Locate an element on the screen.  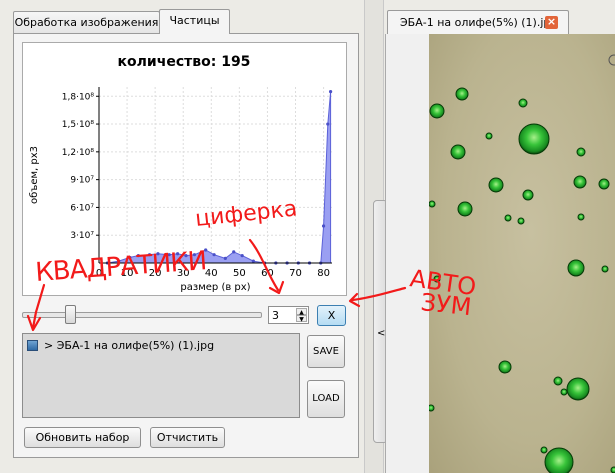
tab-particles: Частицы is located at coordinates (194, 21).